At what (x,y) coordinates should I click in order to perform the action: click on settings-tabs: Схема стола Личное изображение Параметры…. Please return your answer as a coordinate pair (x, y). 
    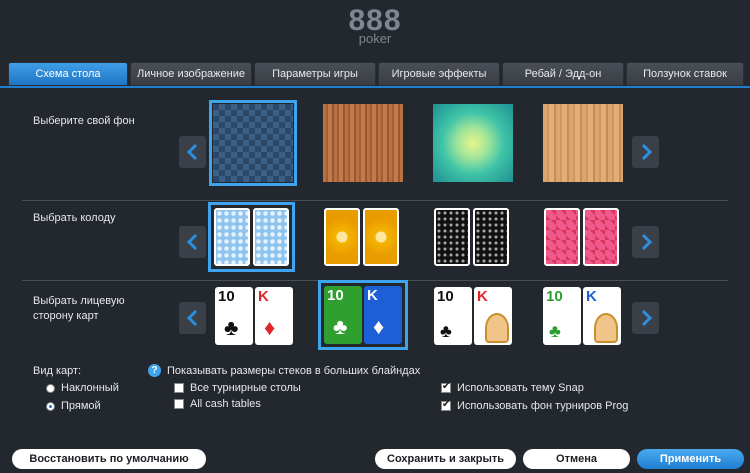
    Looking at the image, I should click on (376, 74).